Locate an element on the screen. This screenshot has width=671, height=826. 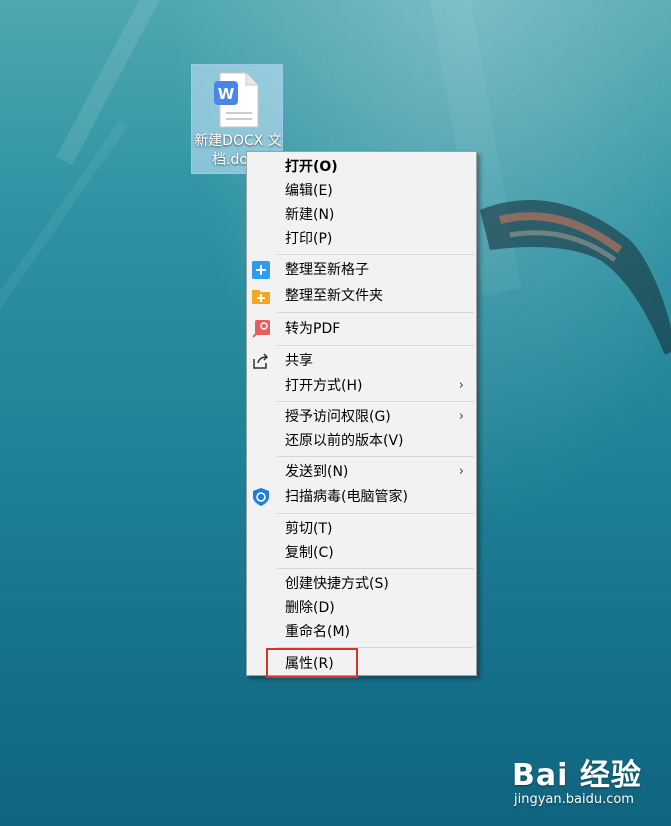
menu-item-convert-pdf: 转为PDF is located at coordinates (361, 329).